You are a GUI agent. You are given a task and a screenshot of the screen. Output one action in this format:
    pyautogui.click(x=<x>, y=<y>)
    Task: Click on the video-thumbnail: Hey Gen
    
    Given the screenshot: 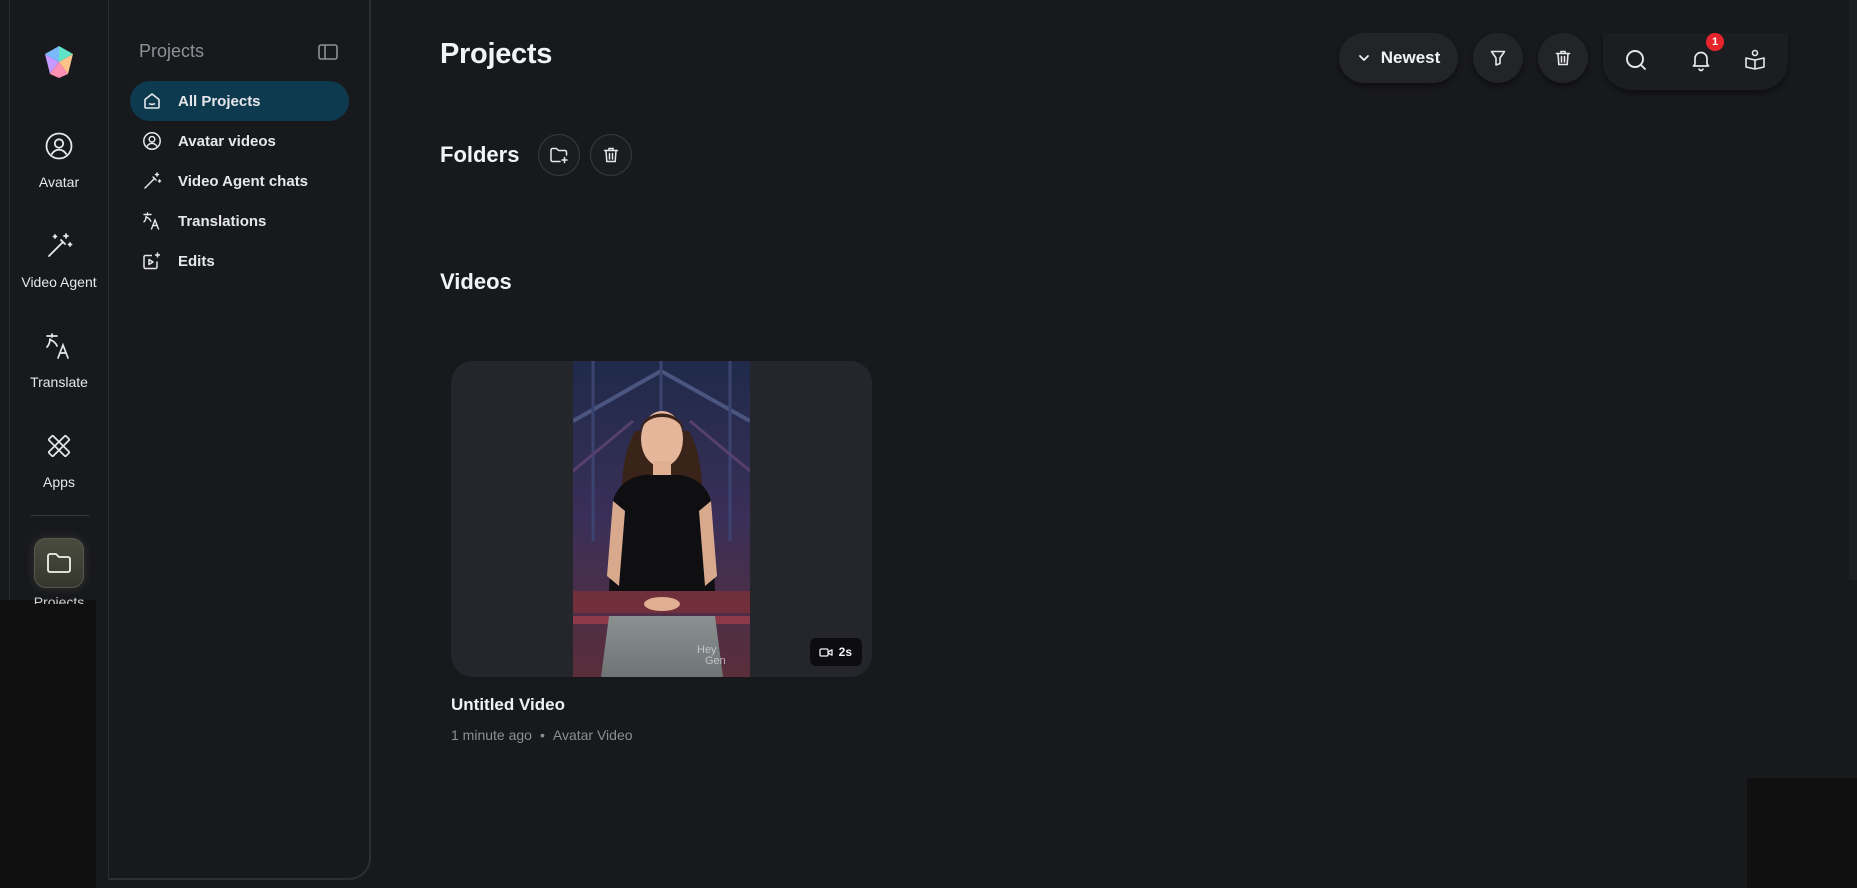 What is the action you would take?
    pyautogui.click(x=661, y=519)
    